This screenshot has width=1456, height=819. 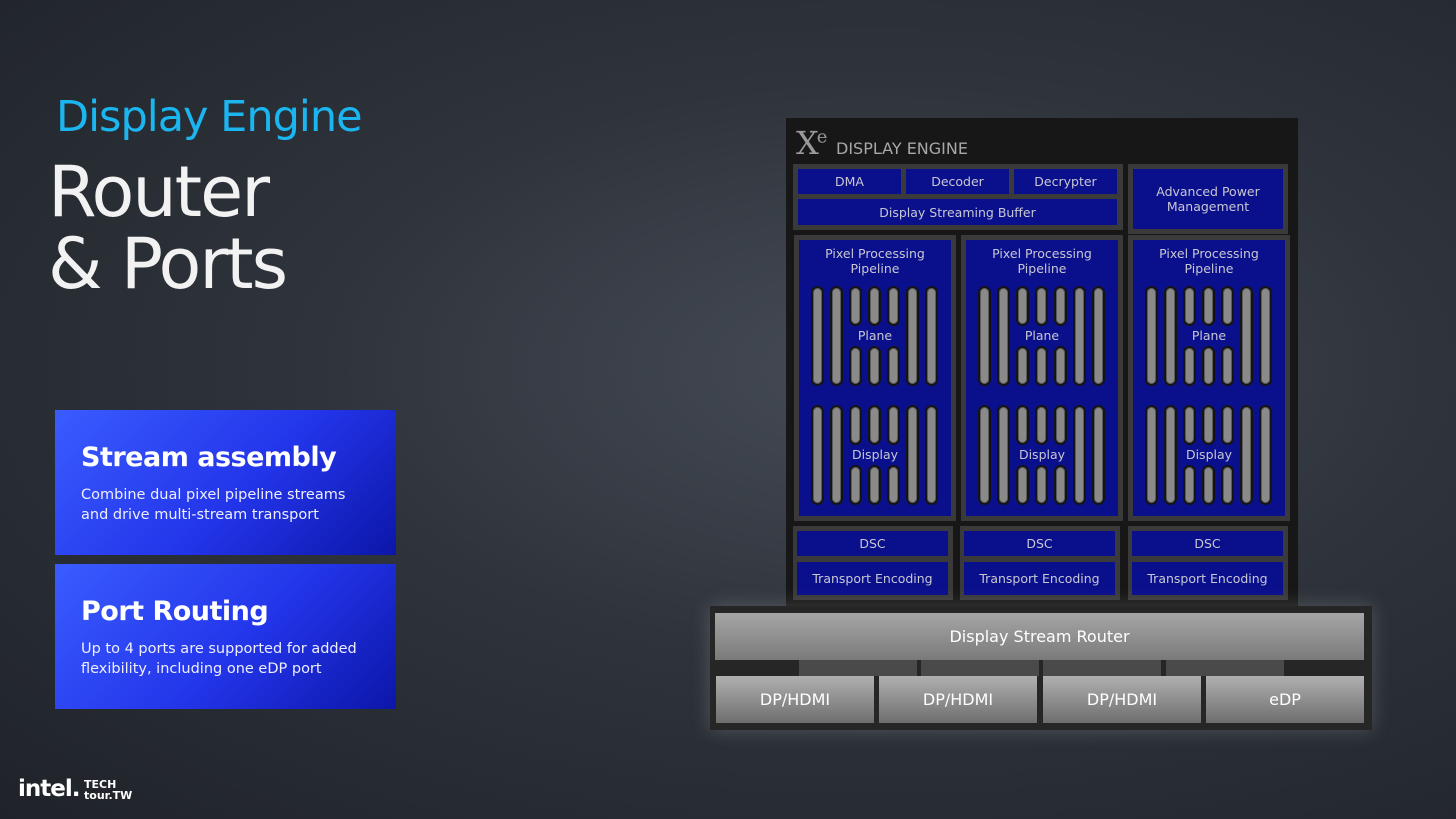 I want to click on card-title: Port Routing, so click(x=175, y=611).